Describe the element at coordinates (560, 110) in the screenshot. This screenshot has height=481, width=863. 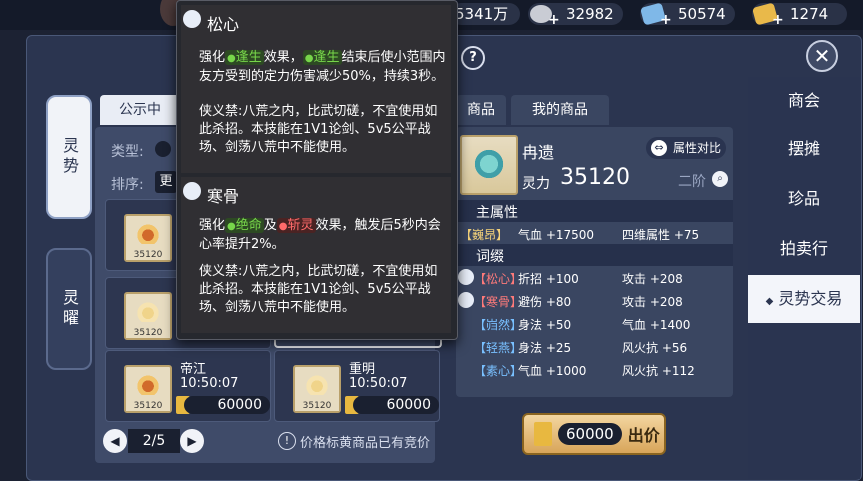
I see `tab-my-goods: 我的商品` at that location.